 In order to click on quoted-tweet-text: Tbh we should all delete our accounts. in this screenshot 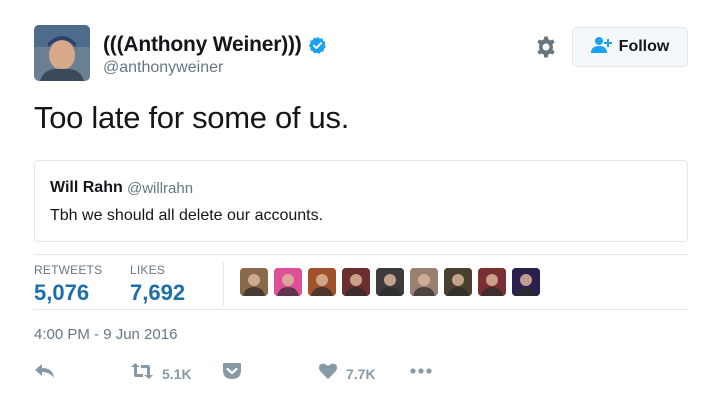, I will do `click(187, 215)`.